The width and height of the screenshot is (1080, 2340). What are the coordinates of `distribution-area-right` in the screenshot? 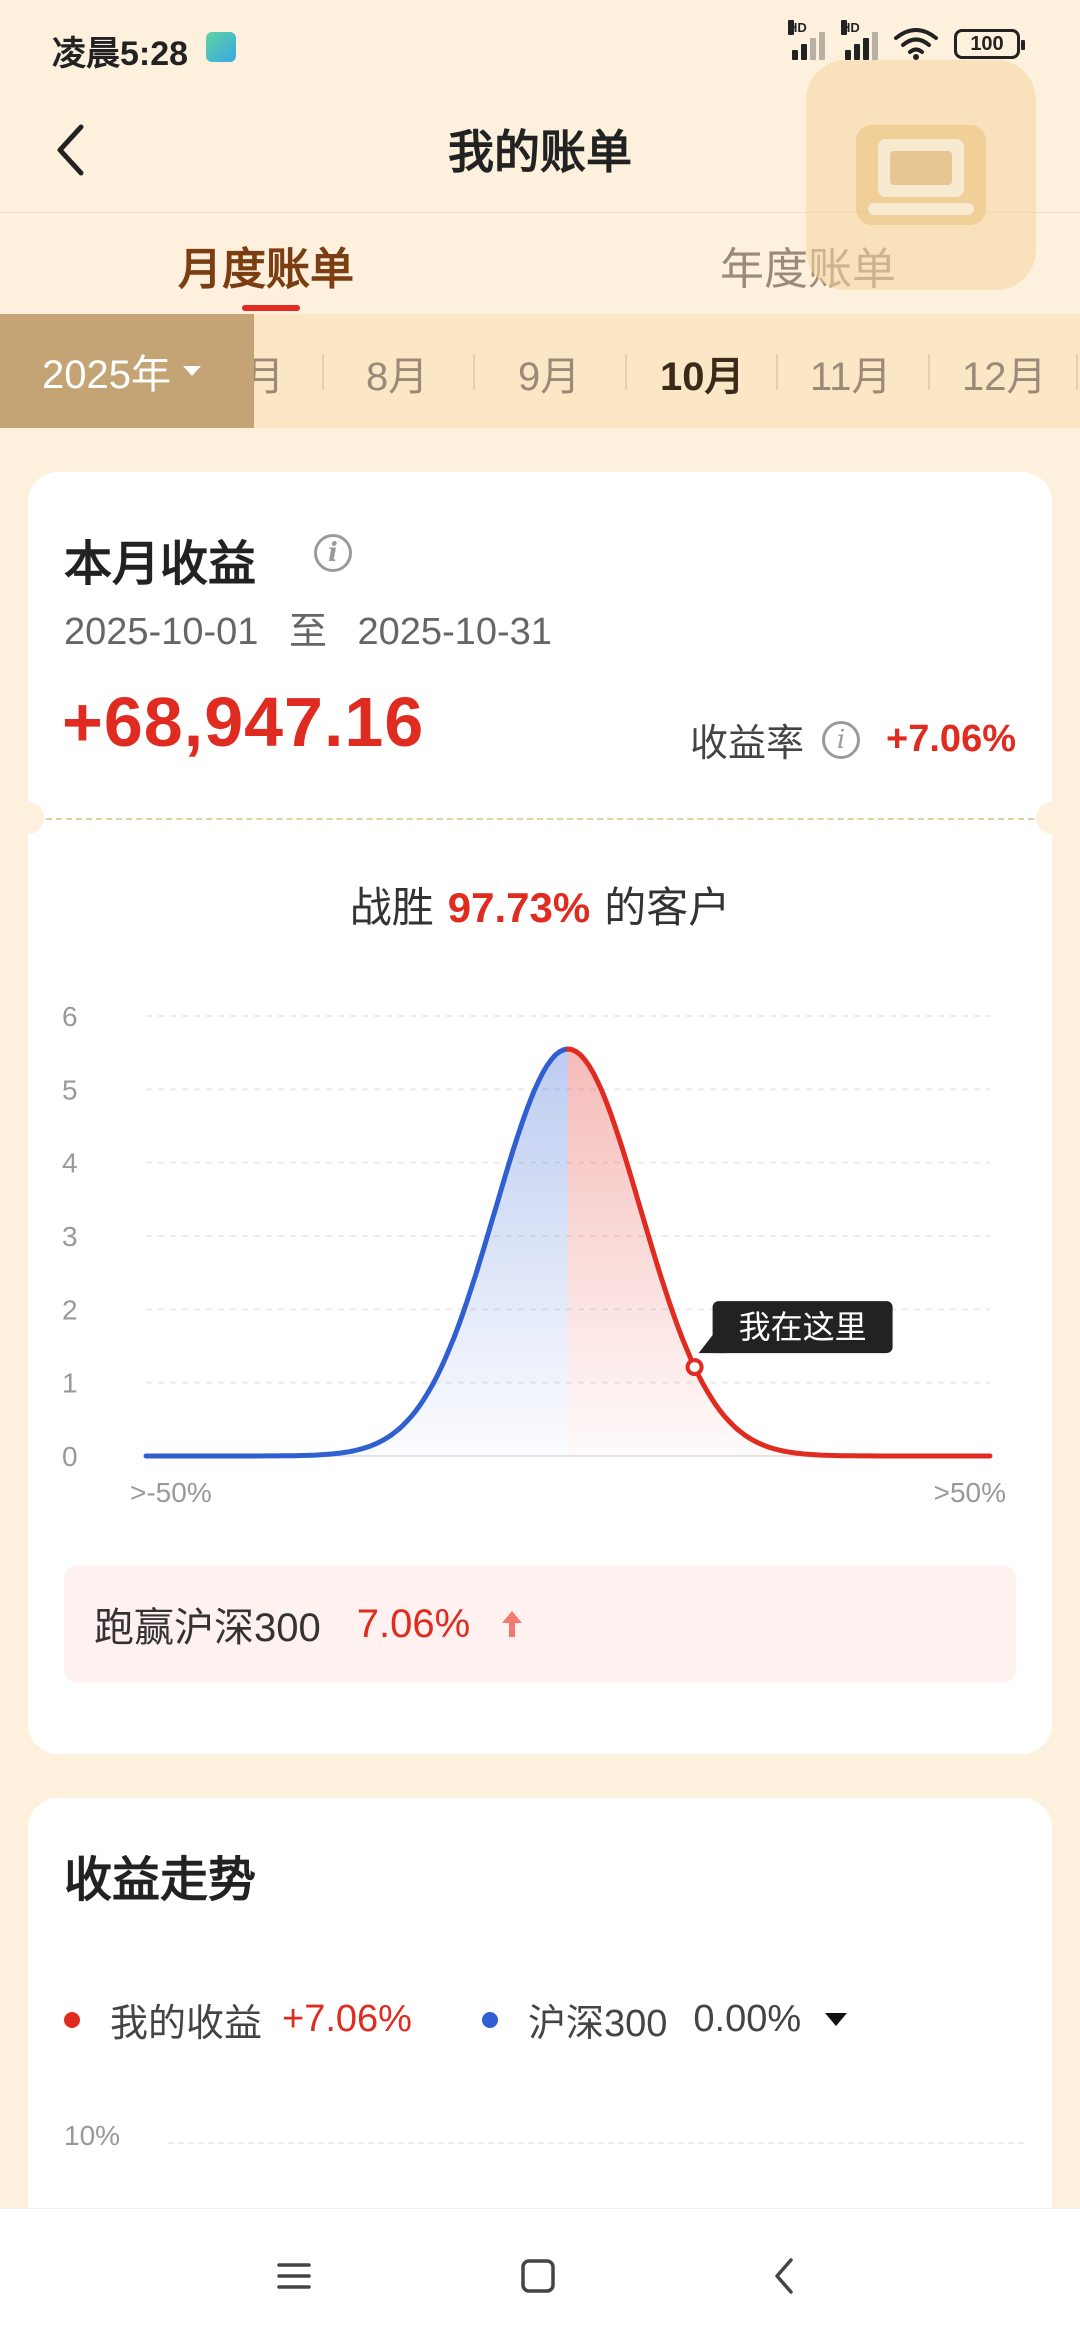 It's located at (779, 1252).